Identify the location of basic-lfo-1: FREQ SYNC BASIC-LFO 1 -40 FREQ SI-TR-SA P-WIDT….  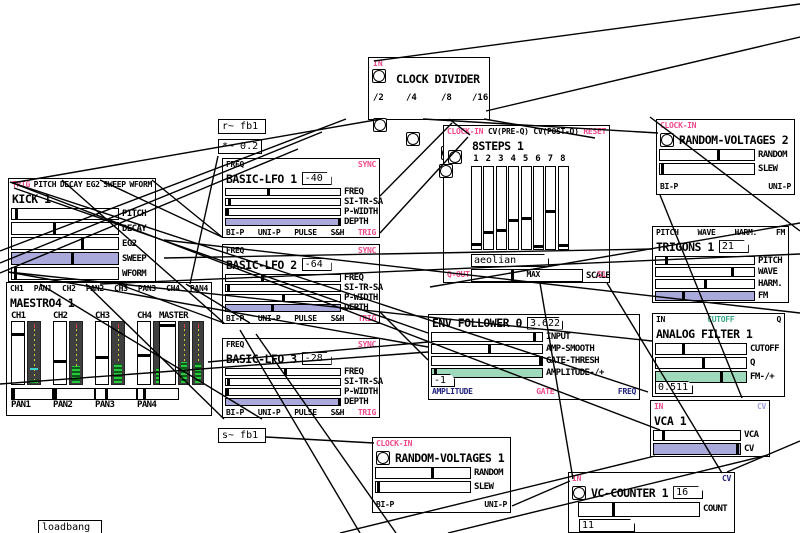
(302, 198).